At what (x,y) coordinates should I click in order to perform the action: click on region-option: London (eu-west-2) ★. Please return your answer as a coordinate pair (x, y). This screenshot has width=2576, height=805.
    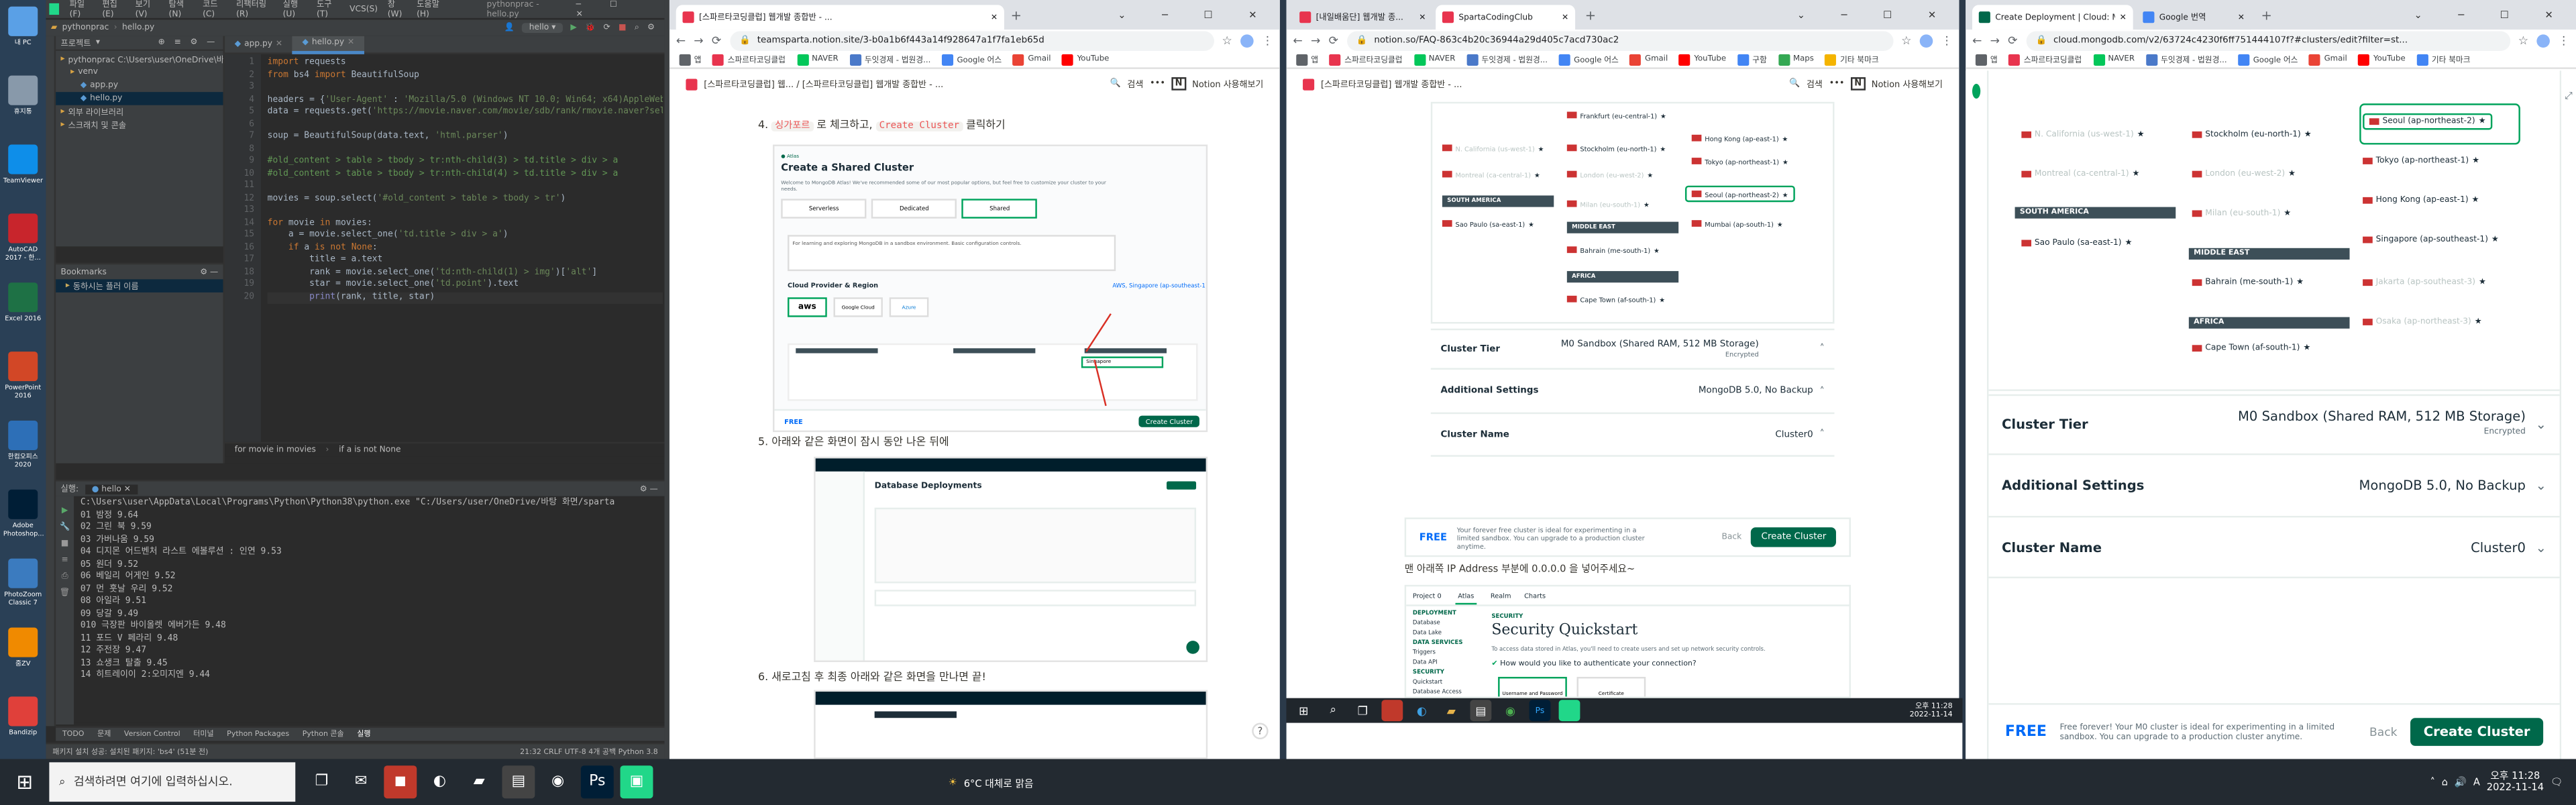
    Looking at the image, I should click on (1609, 174).